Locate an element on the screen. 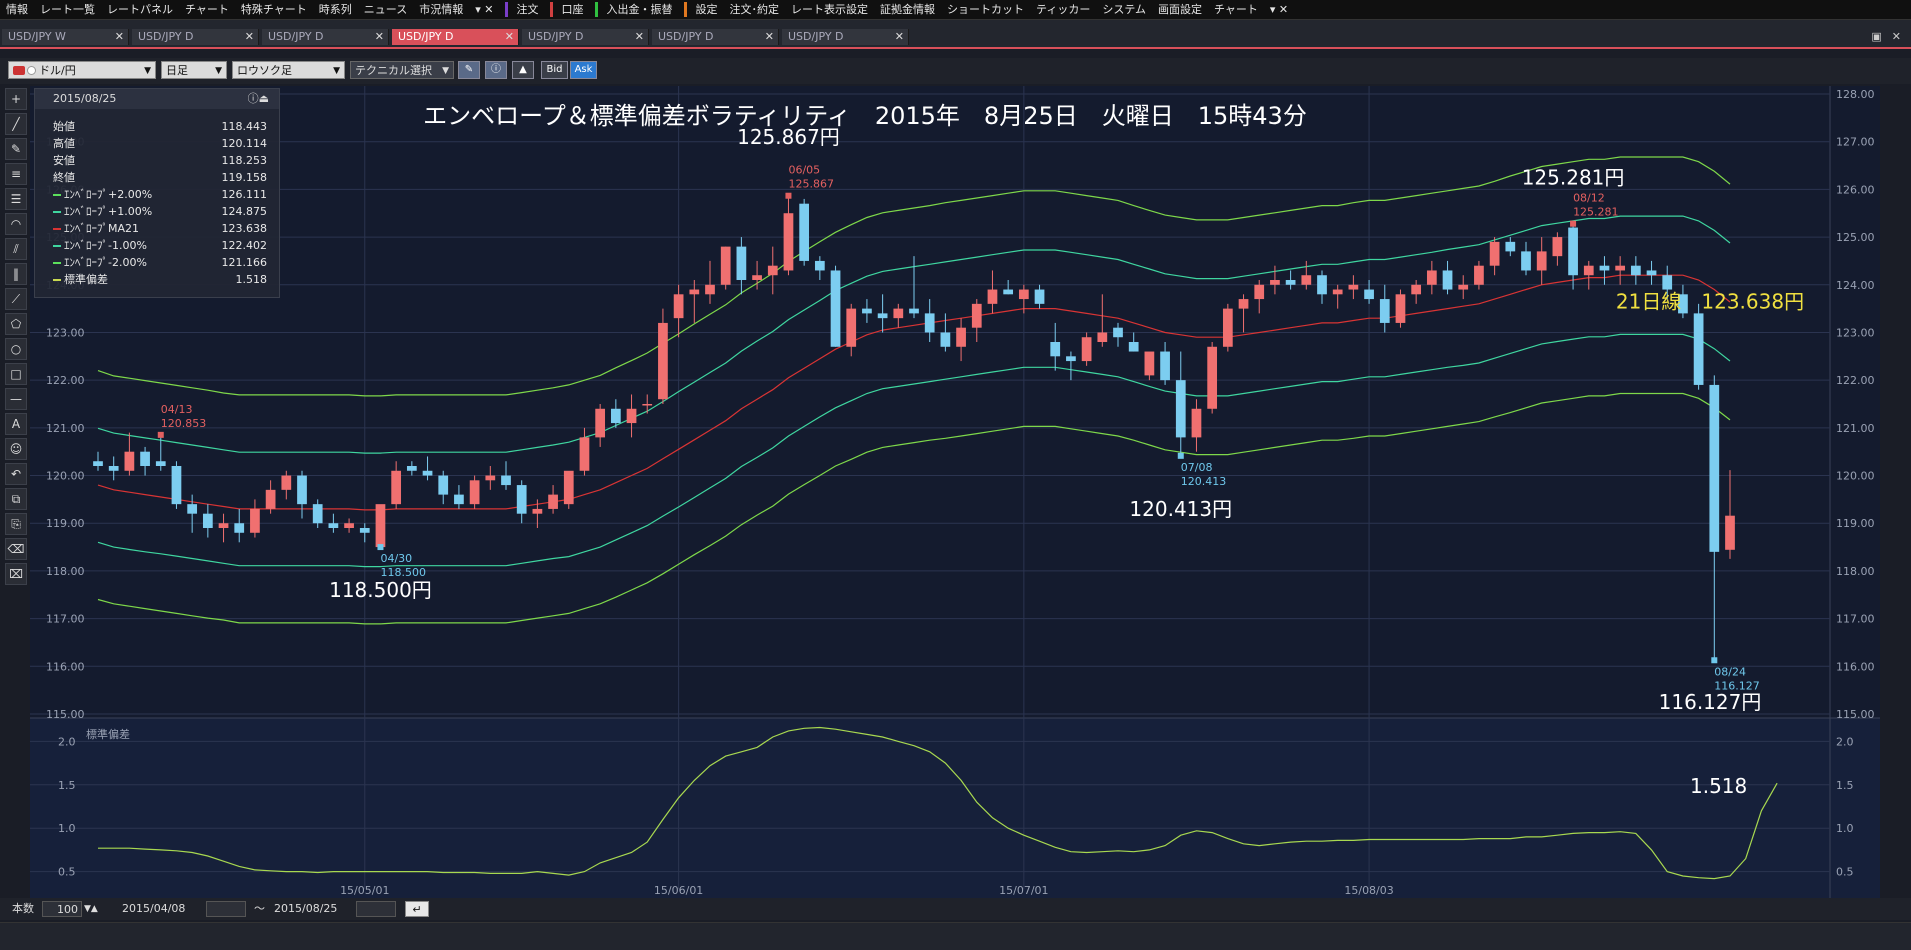 Image resolution: width=1911 pixels, height=950 pixels. multiline-tool: ☰ is located at coordinates (16, 199).